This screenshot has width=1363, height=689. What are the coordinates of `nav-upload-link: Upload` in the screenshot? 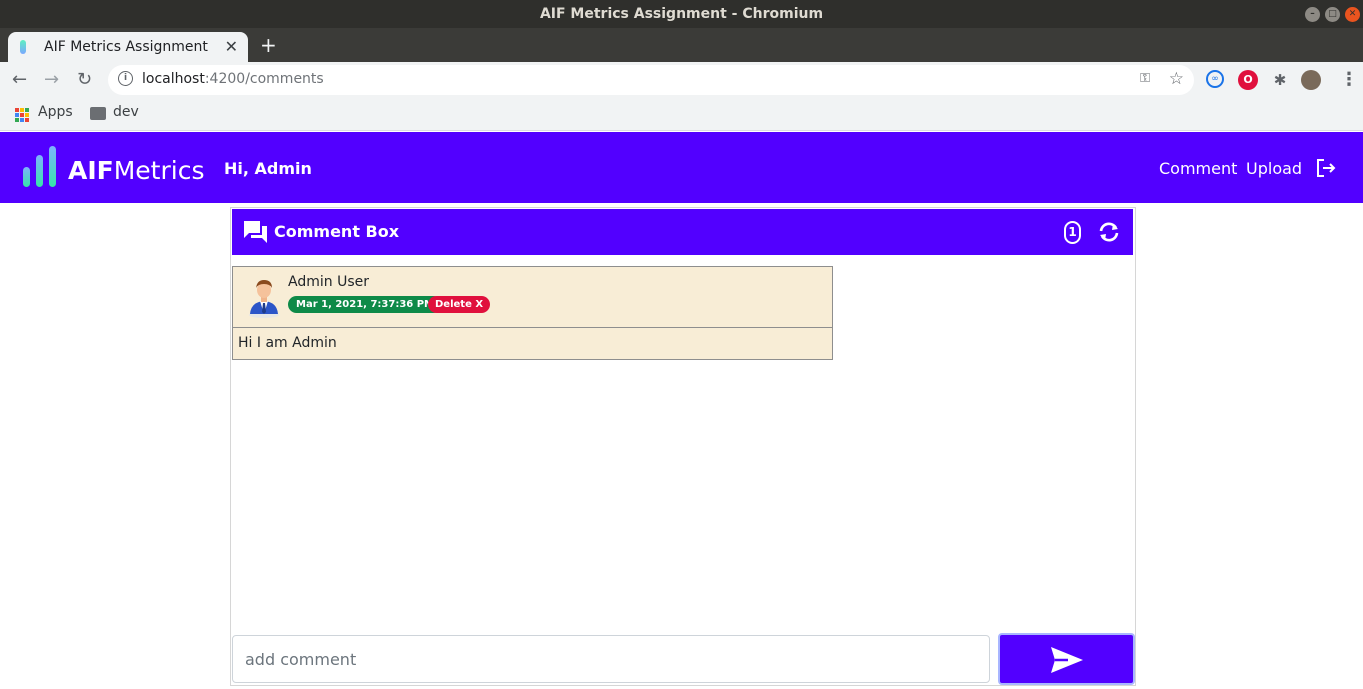 It's located at (1274, 168).